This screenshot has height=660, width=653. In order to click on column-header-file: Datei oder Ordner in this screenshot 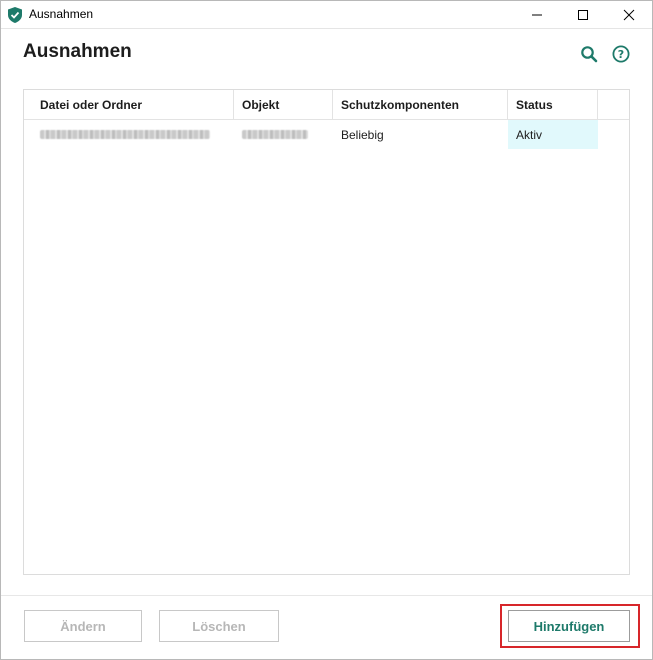, I will do `click(133, 104)`.